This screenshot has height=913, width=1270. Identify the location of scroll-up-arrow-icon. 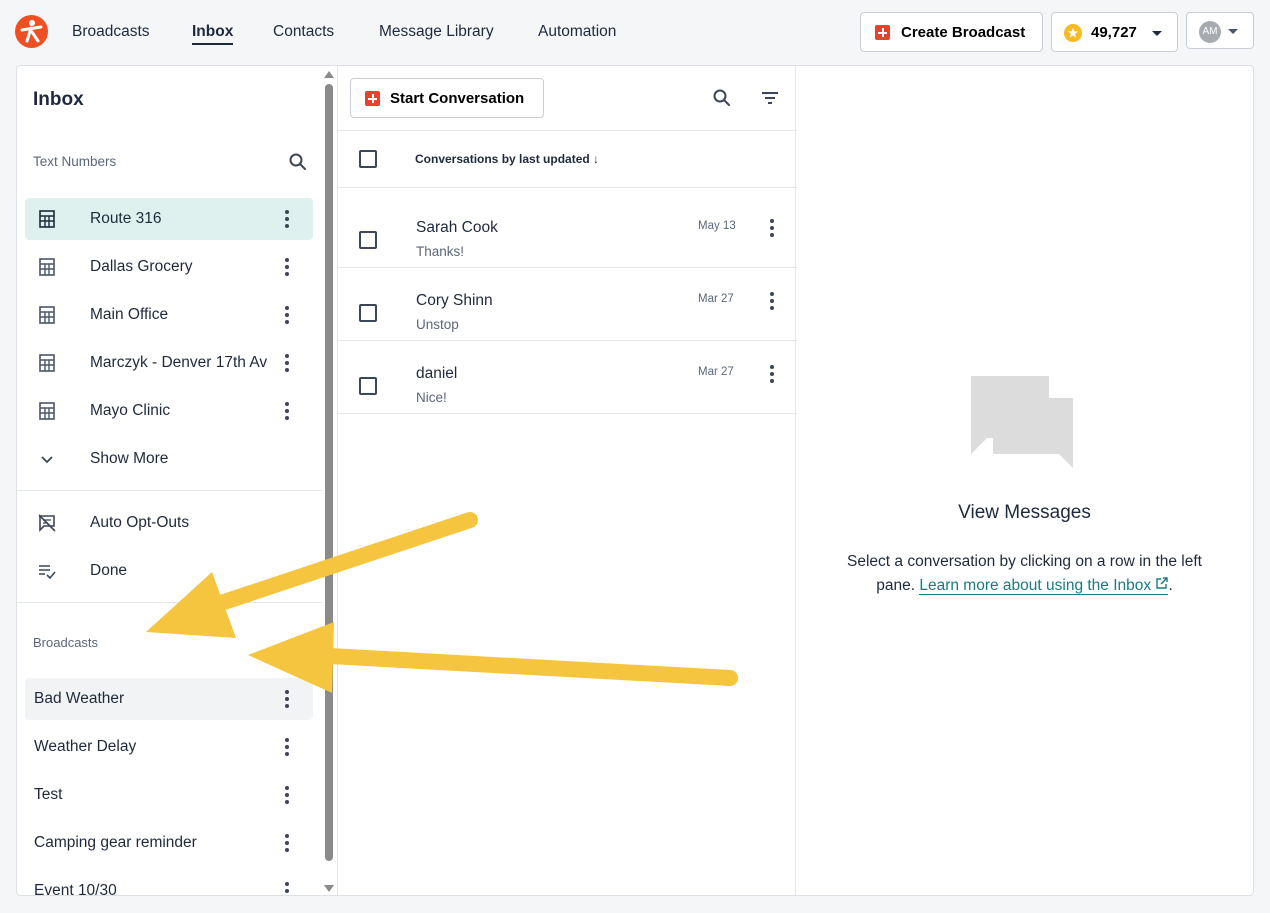
(329, 74).